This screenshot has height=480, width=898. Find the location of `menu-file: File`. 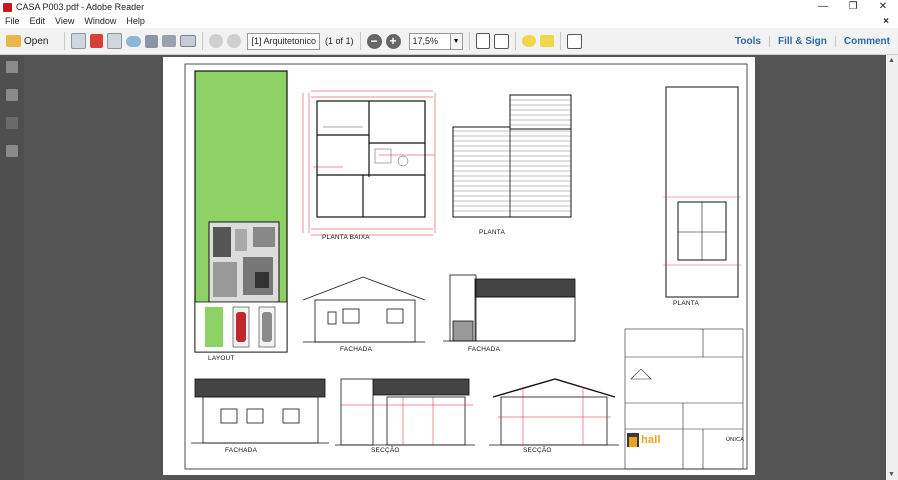

menu-file: File is located at coordinates (12, 21).